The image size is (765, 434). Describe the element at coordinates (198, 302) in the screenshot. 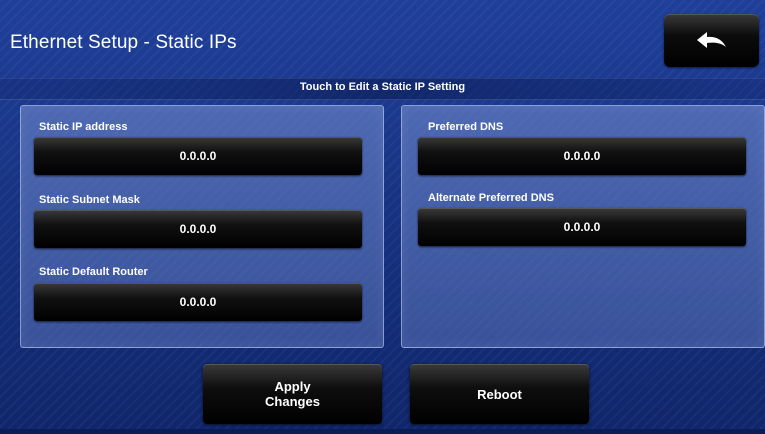

I see `static-default-router-field: 0.0.0.0` at that location.